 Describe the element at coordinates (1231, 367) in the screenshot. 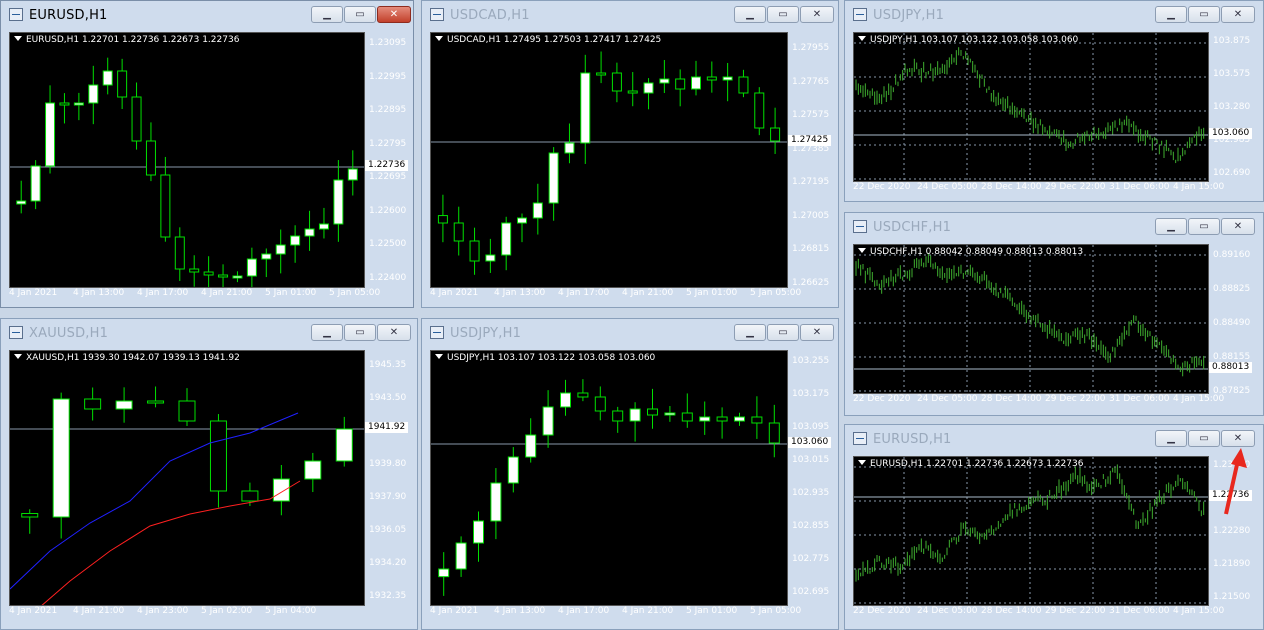

I see `current-price-label: 0.88013` at that location.